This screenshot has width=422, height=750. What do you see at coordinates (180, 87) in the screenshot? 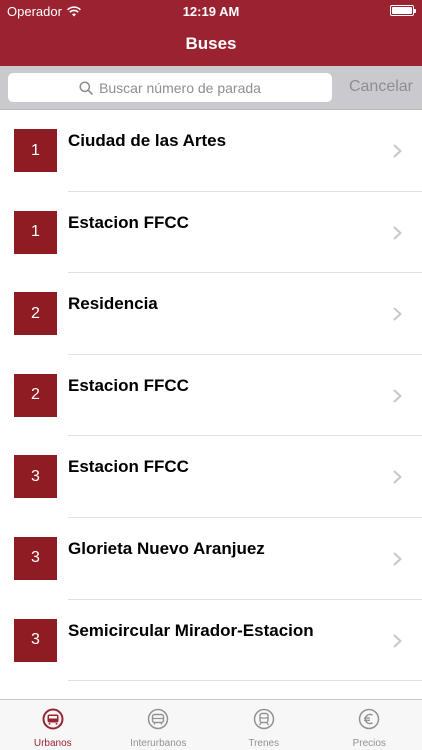
I see `search-placeholder: Buscar número de parada` at bounding box center [180, 87].